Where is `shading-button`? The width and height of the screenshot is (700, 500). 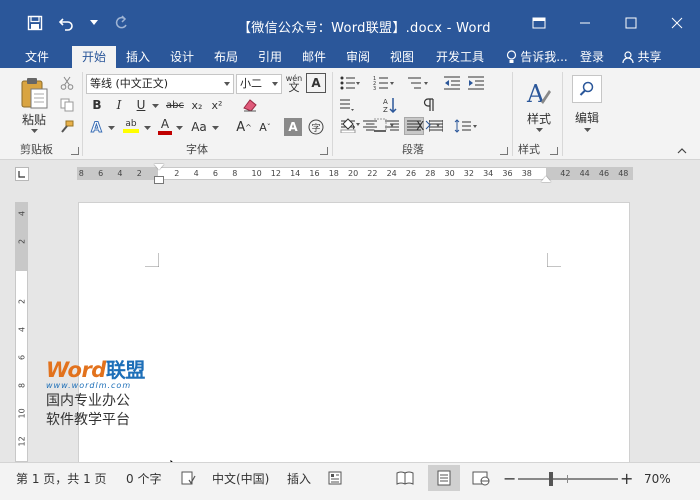
shading-button is located at coordinates (350, 125).